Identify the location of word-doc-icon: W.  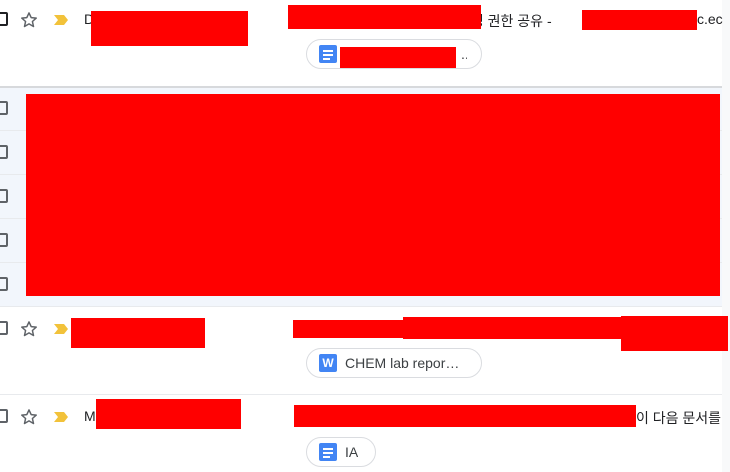
(328, 363).